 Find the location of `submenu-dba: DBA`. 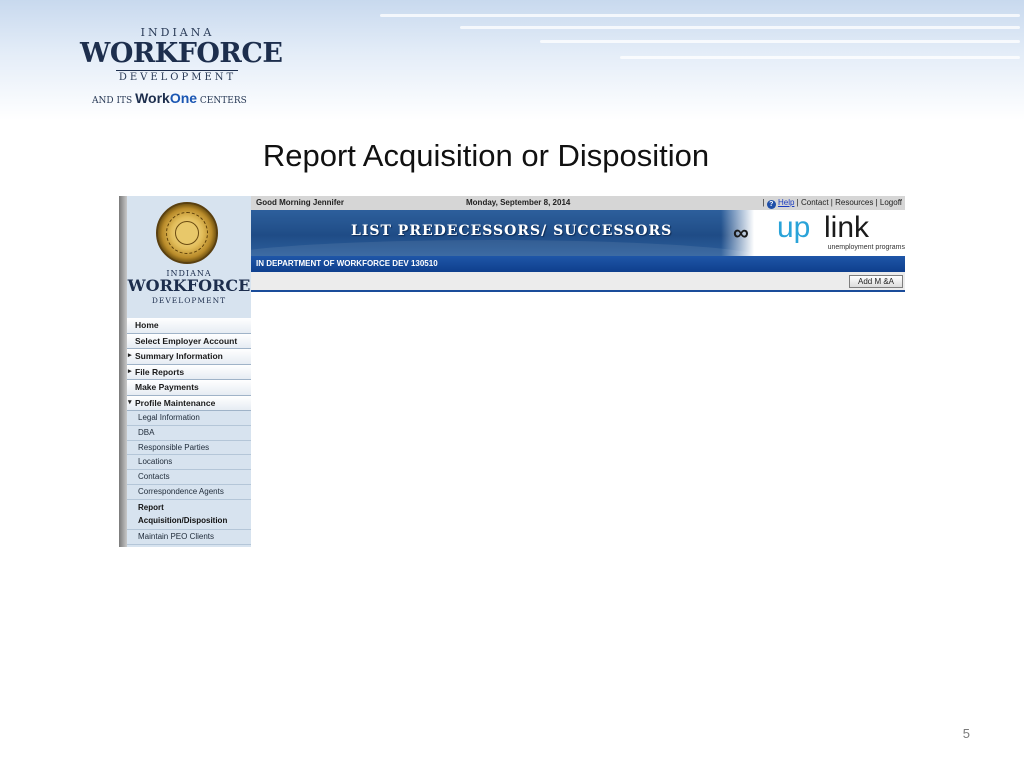

submenu-dba: DBA is located at coordinates (189, 433).